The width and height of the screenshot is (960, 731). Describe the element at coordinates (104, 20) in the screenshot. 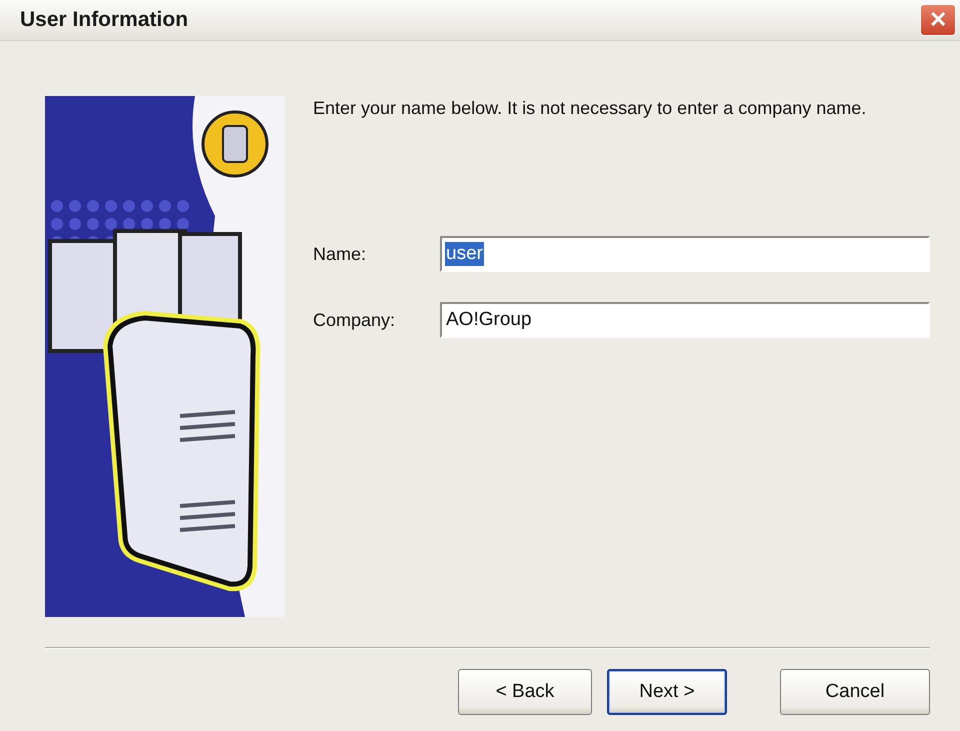

I see `window-title: User Information` at that location.